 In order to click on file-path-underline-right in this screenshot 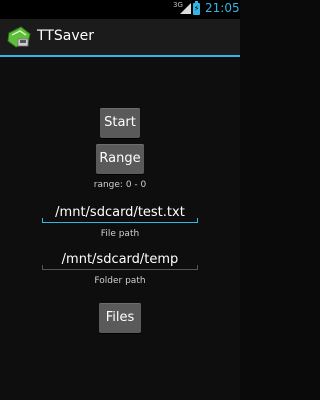, I will do `click(197, 220)`.